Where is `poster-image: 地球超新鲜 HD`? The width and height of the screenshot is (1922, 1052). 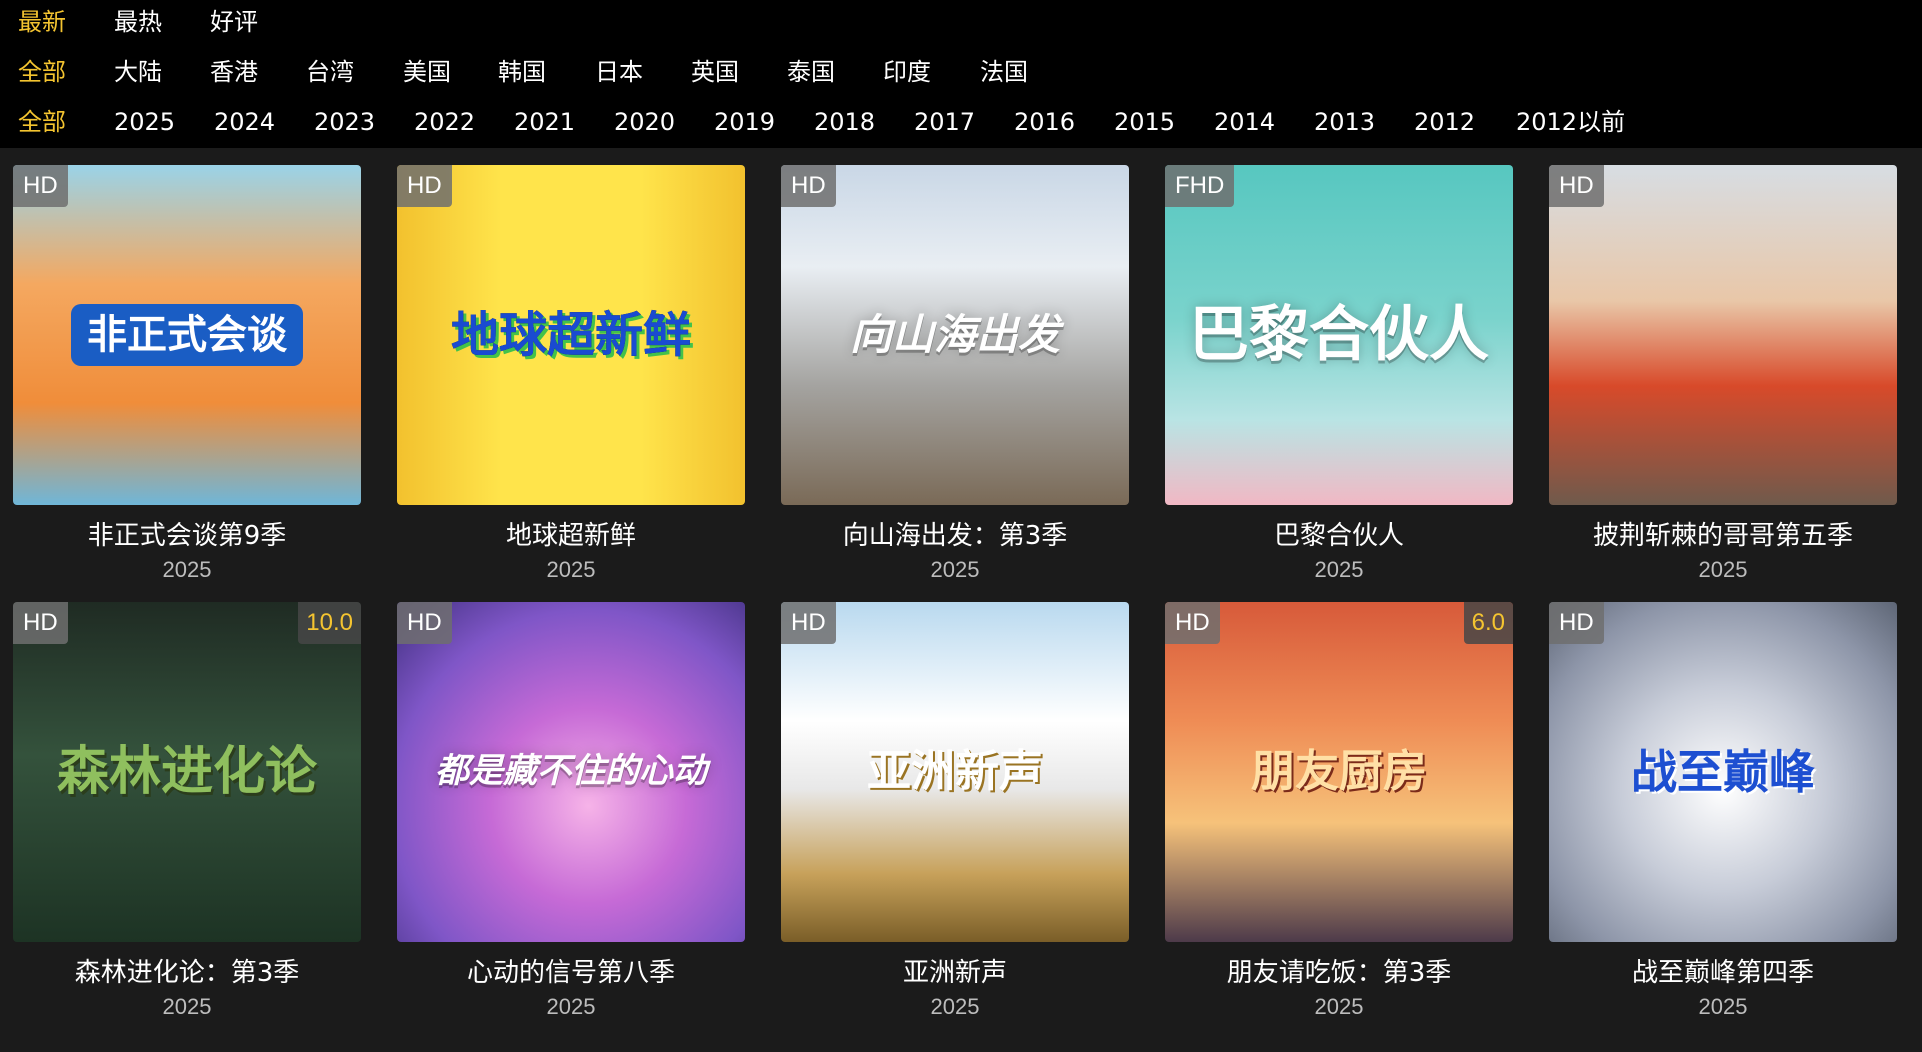 poster-image: 地球超新鲜 HD is located at coordinates (571, 335).